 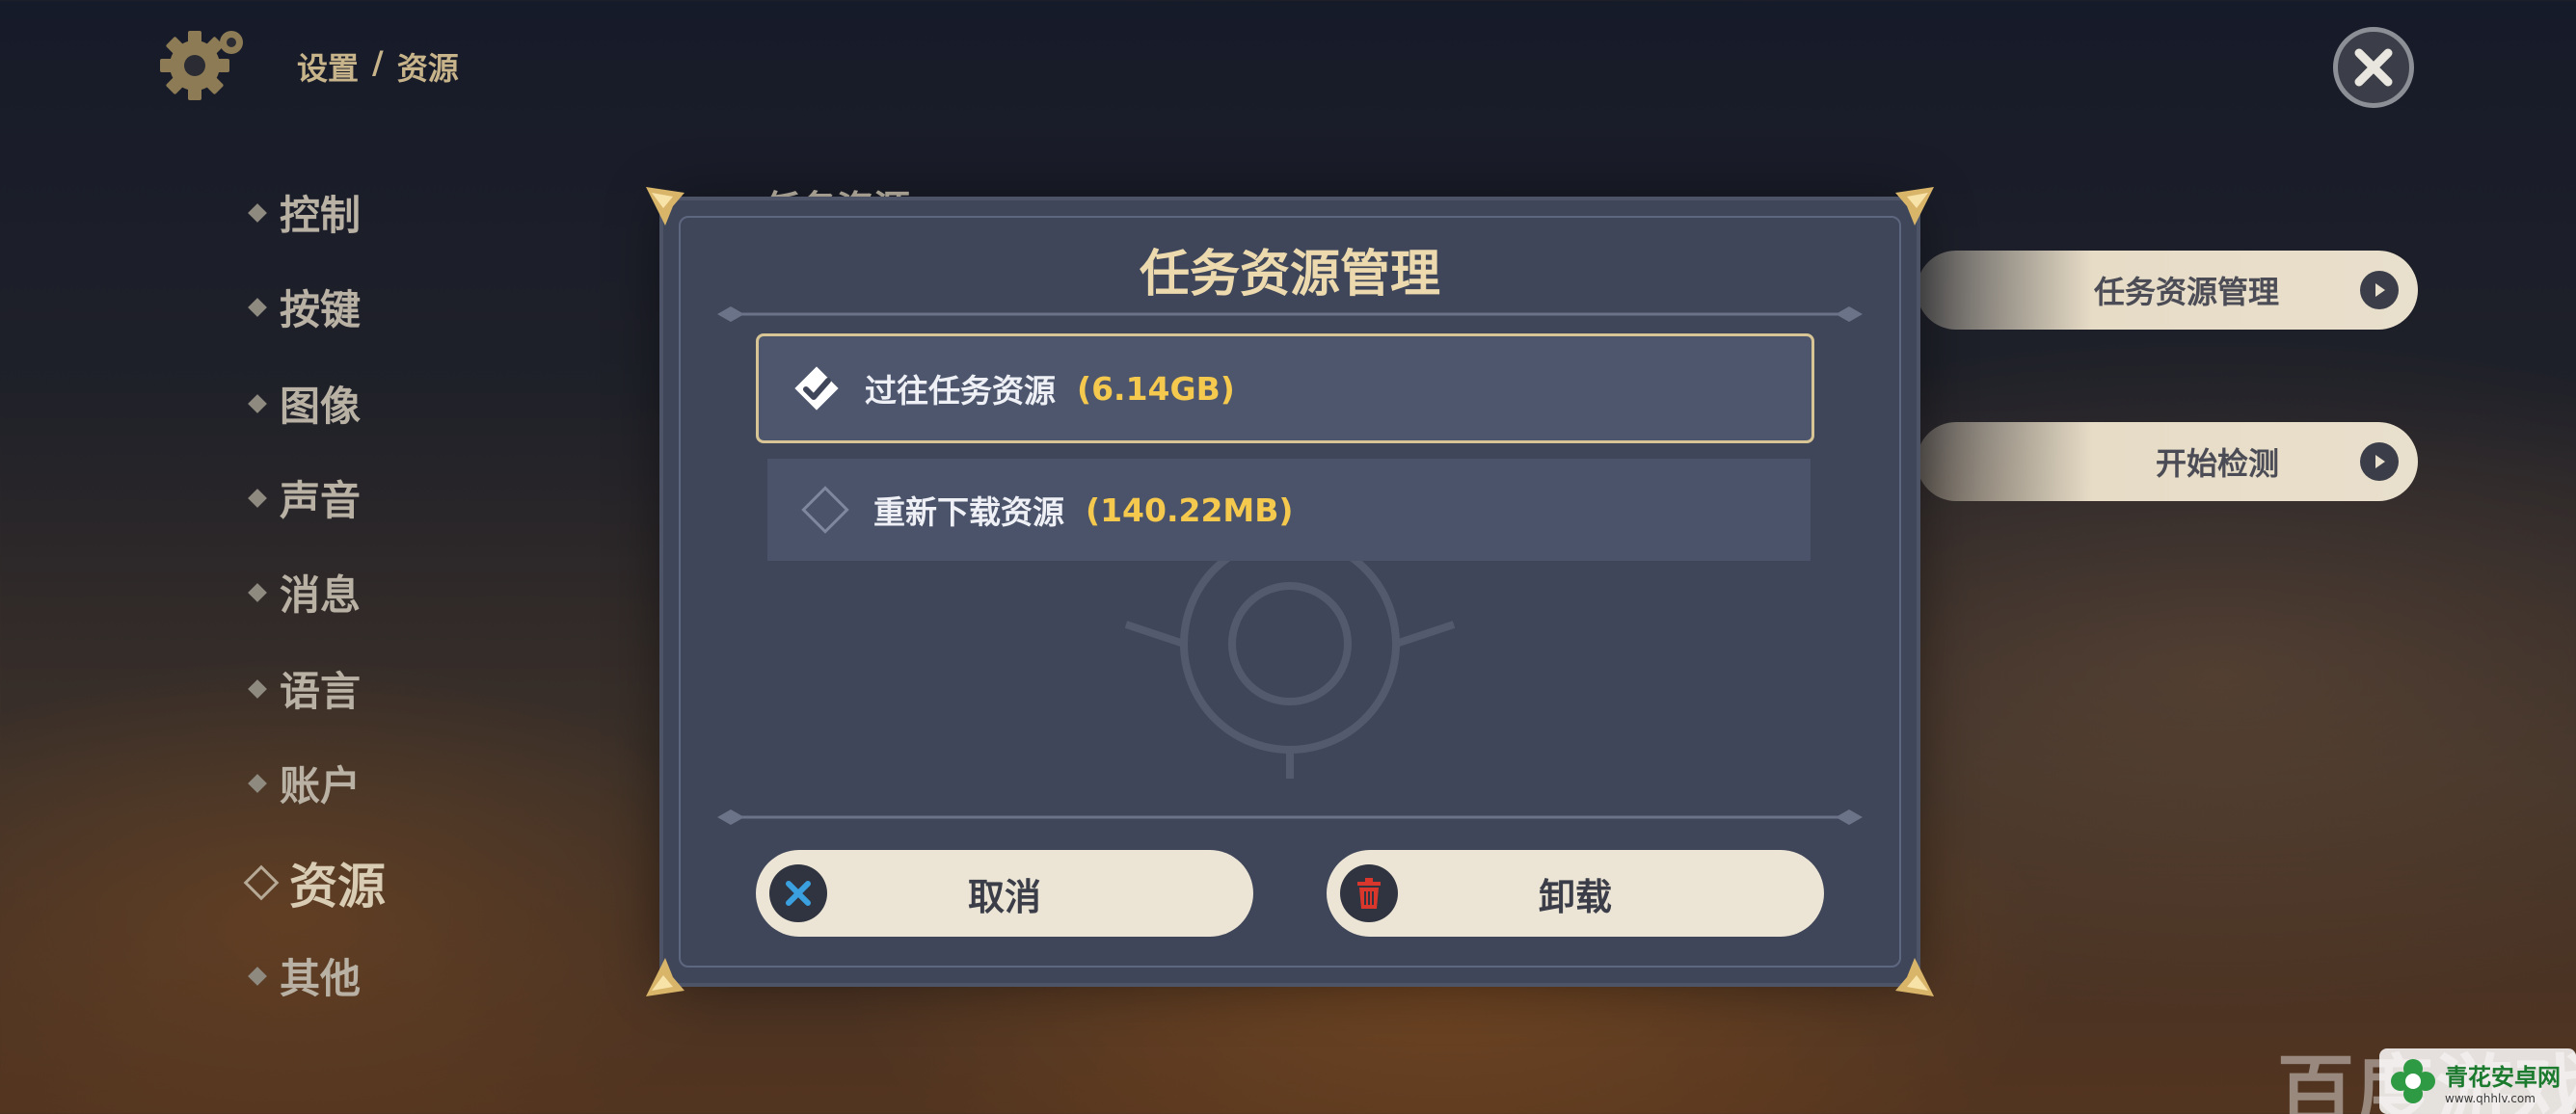 I want to click on cancel-button: 取消, so click(x=1005, y=893).